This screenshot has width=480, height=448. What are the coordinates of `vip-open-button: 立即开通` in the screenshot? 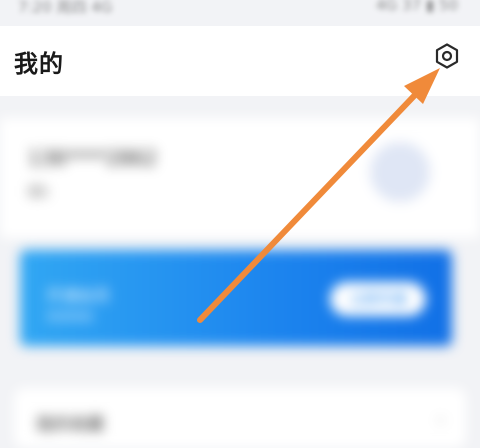 It's located at (378, 299).